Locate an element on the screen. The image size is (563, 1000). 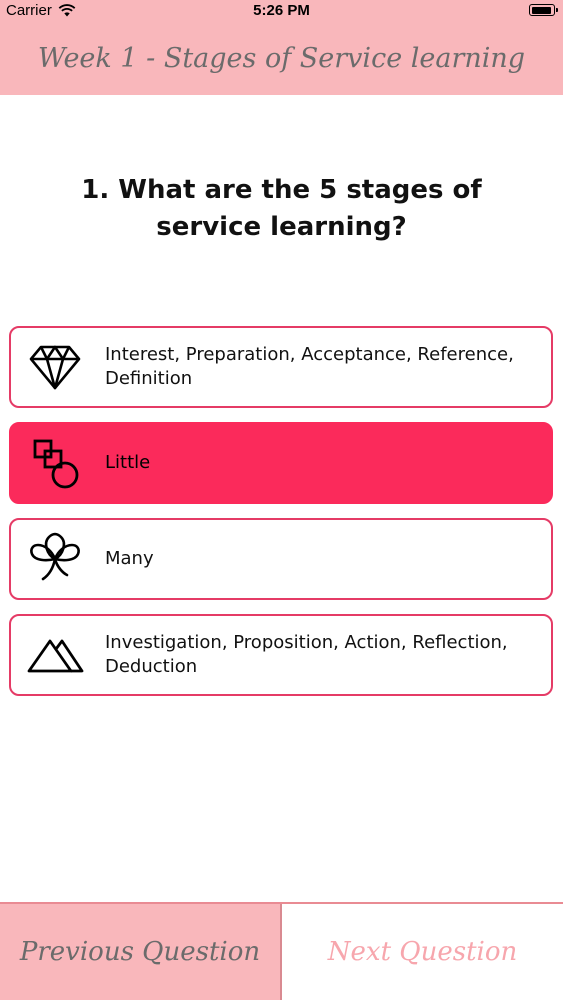
previous-question-label: Previous Question is located at coordinates (140, 952).